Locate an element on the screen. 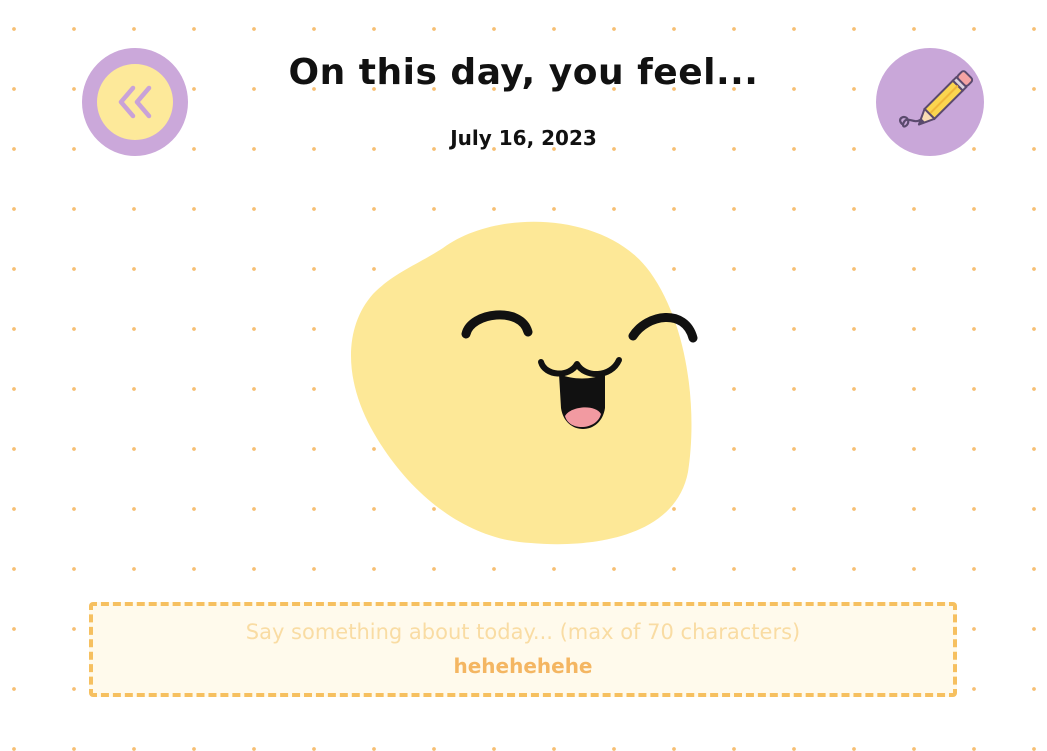 The width and height of the screenshot is (1047, 751). edit-button is located at coordinates (930, 102).